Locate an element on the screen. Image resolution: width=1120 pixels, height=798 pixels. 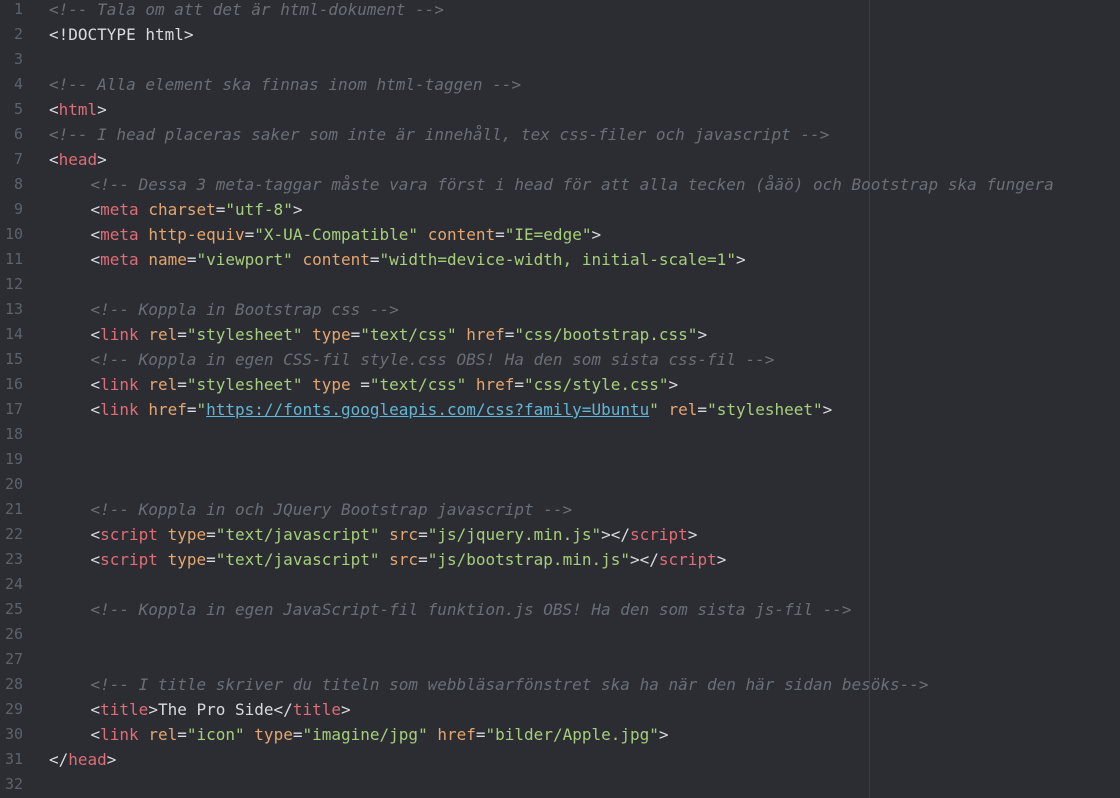
punctuation-token: </ is located at coordinates (283, 709).